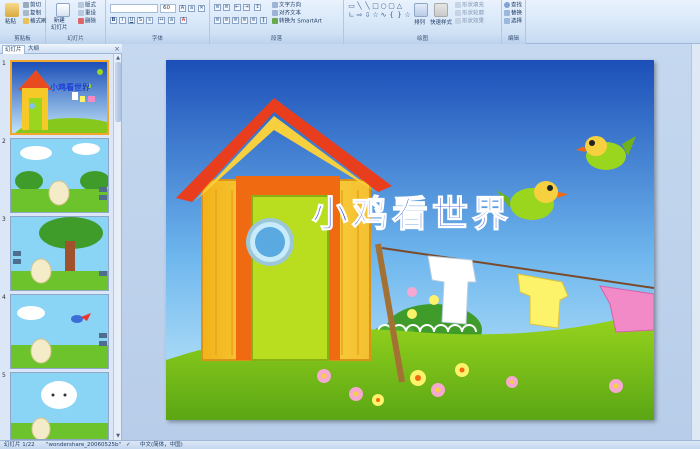 Image resolution: width=700 pixels, height=449 pixels. I want to click on shape-line-icon: ╲, so click(359, 6).